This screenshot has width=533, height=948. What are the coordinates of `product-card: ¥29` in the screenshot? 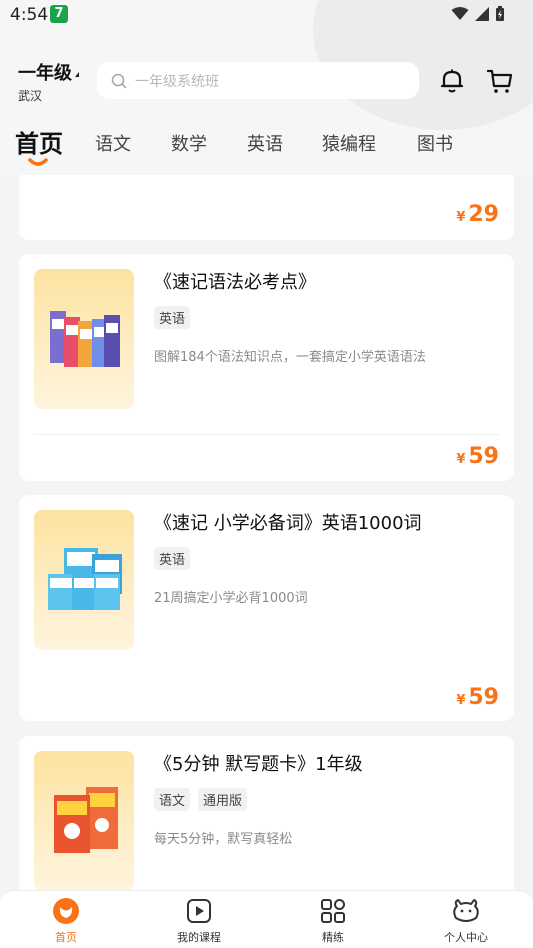 It's located at (266, 207).